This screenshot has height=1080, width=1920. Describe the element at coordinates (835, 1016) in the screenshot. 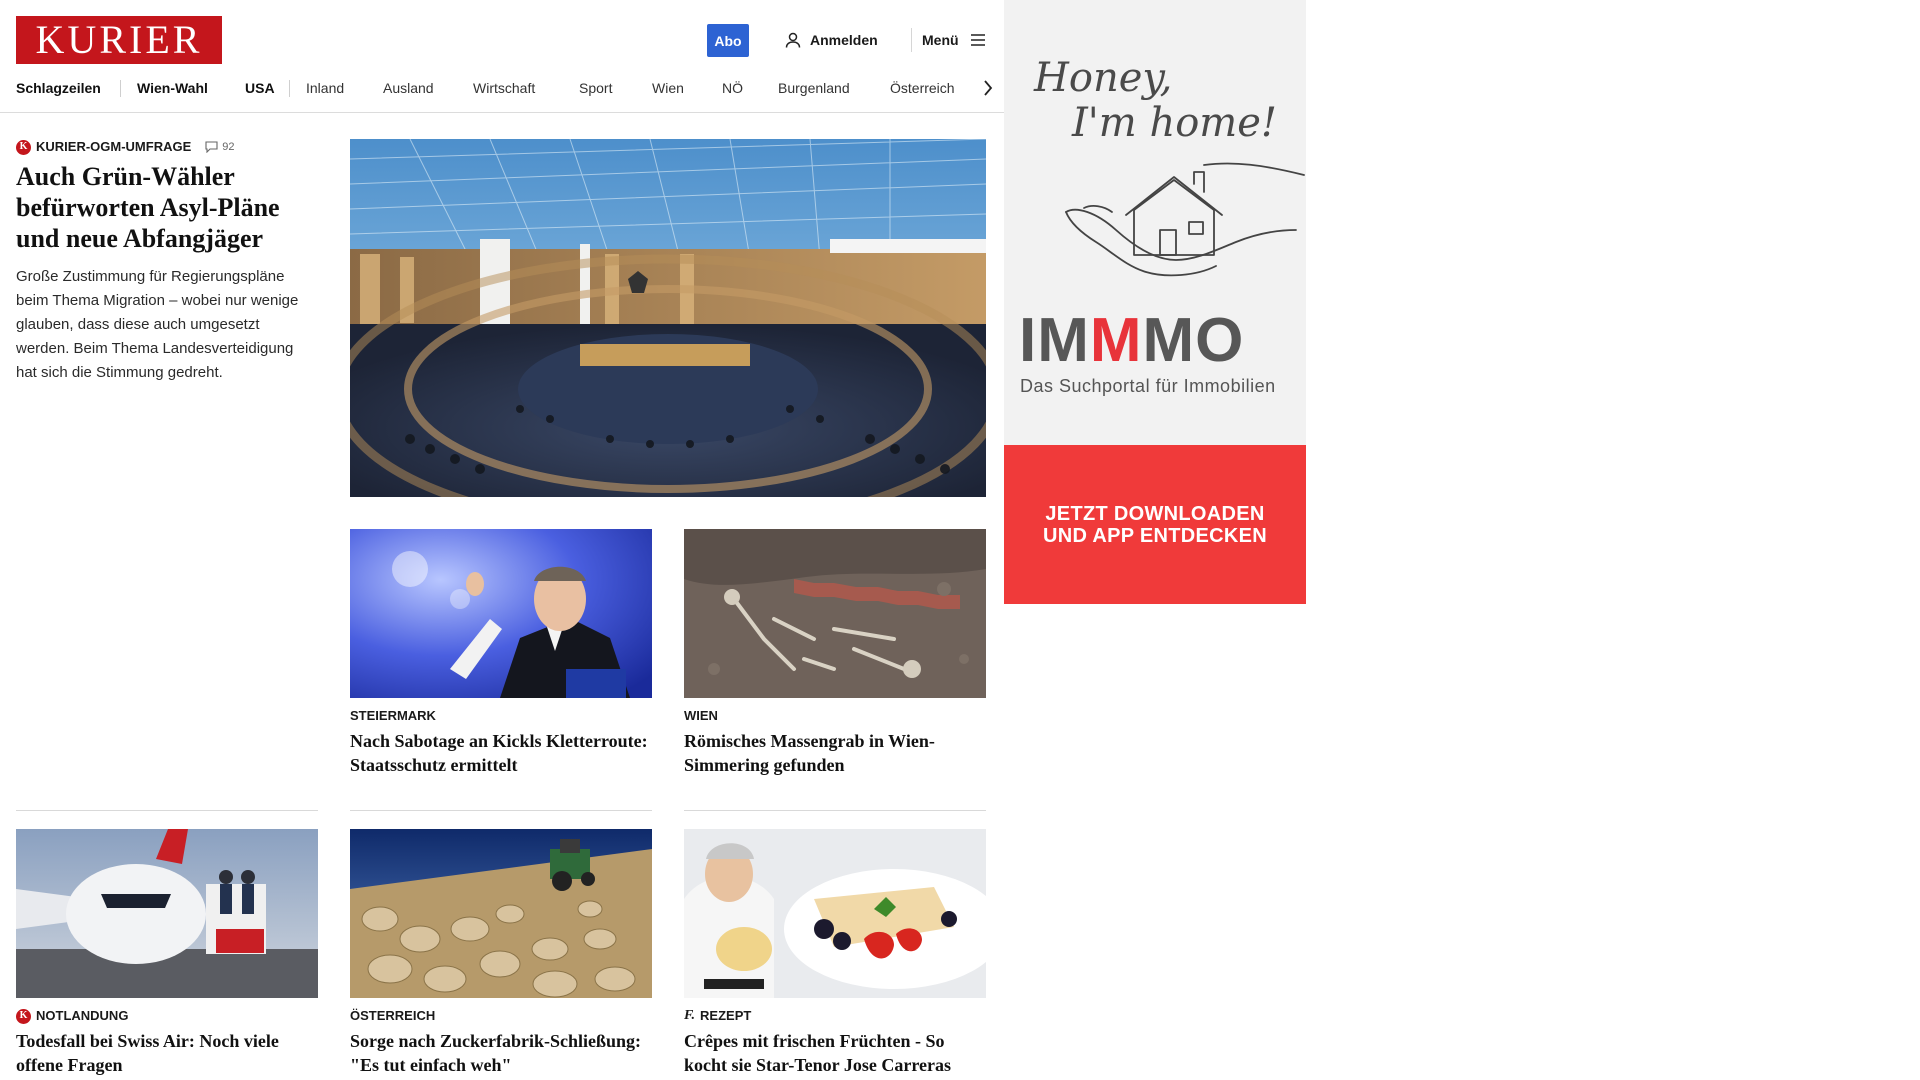

I see `card-kicker: f. REZEPT` at that location.